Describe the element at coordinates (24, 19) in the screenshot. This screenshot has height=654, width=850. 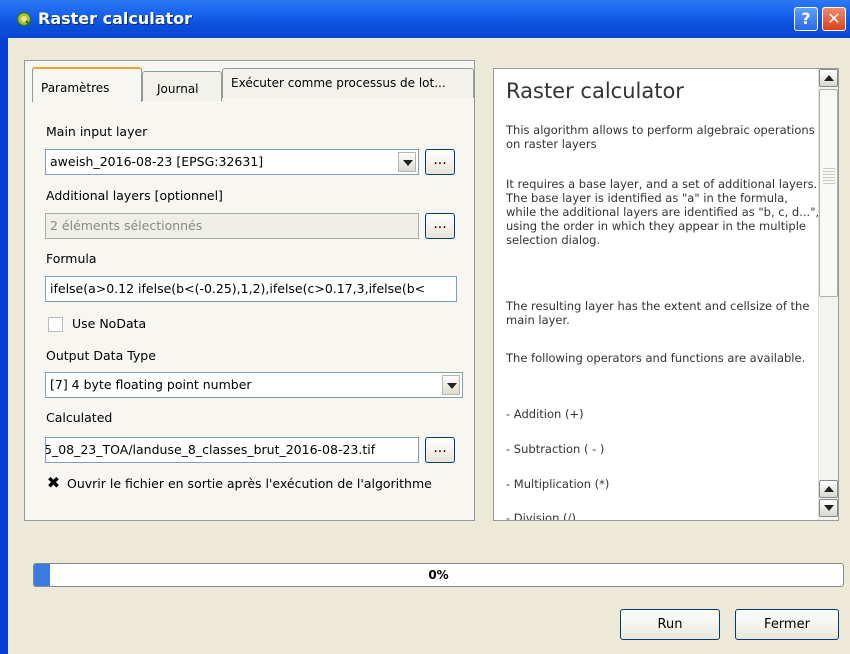
I see `qgis-icon` at that location.